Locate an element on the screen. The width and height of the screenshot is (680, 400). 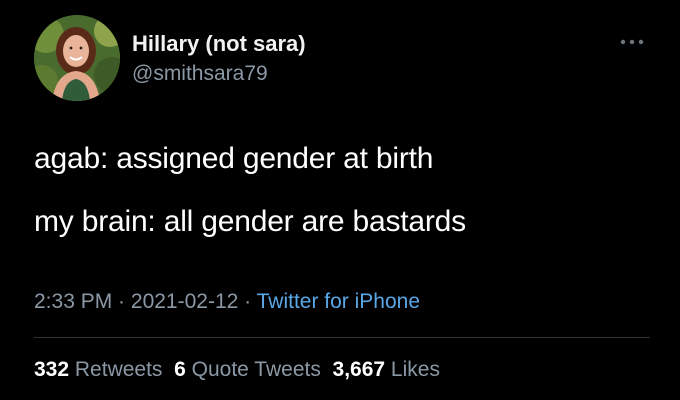
tweet-text-line-1: agab: assigned gender at birth is located at coordinates (234, 158).